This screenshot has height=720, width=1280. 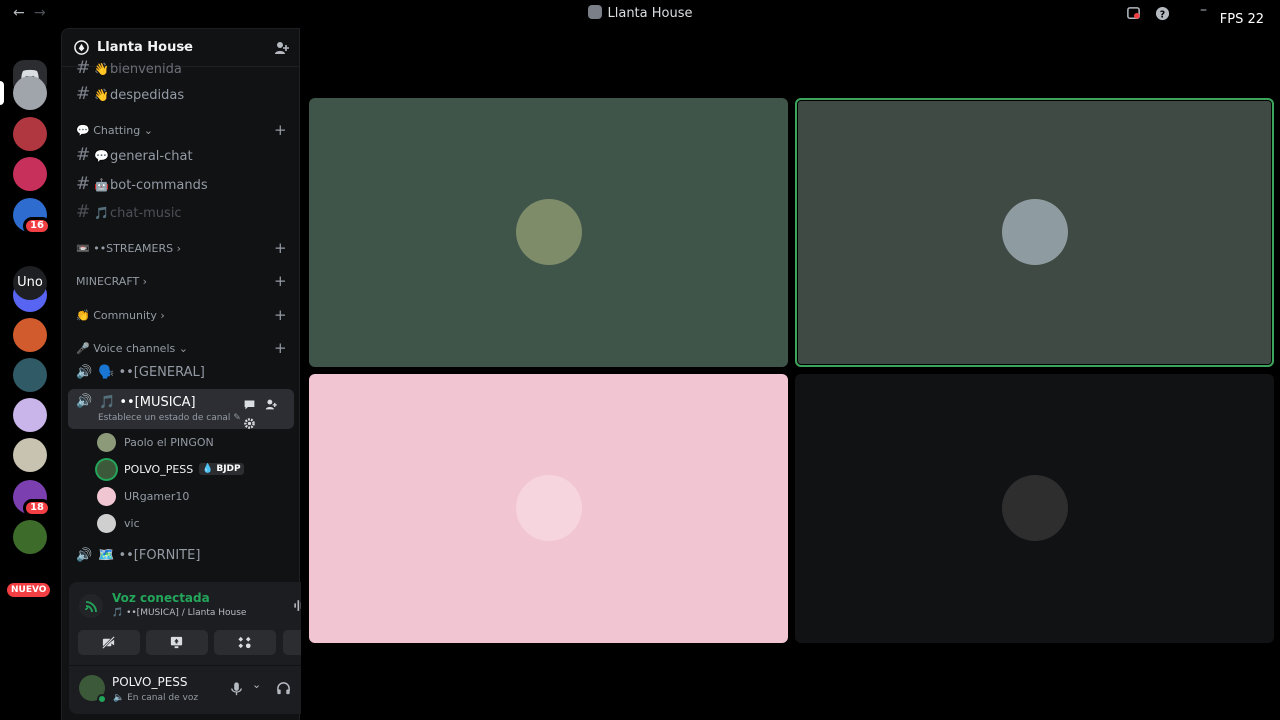 What do you see at coordinates (1133, 13) in the screenshot?
I see `inbox-icon` at bounding box center [1133, 13].